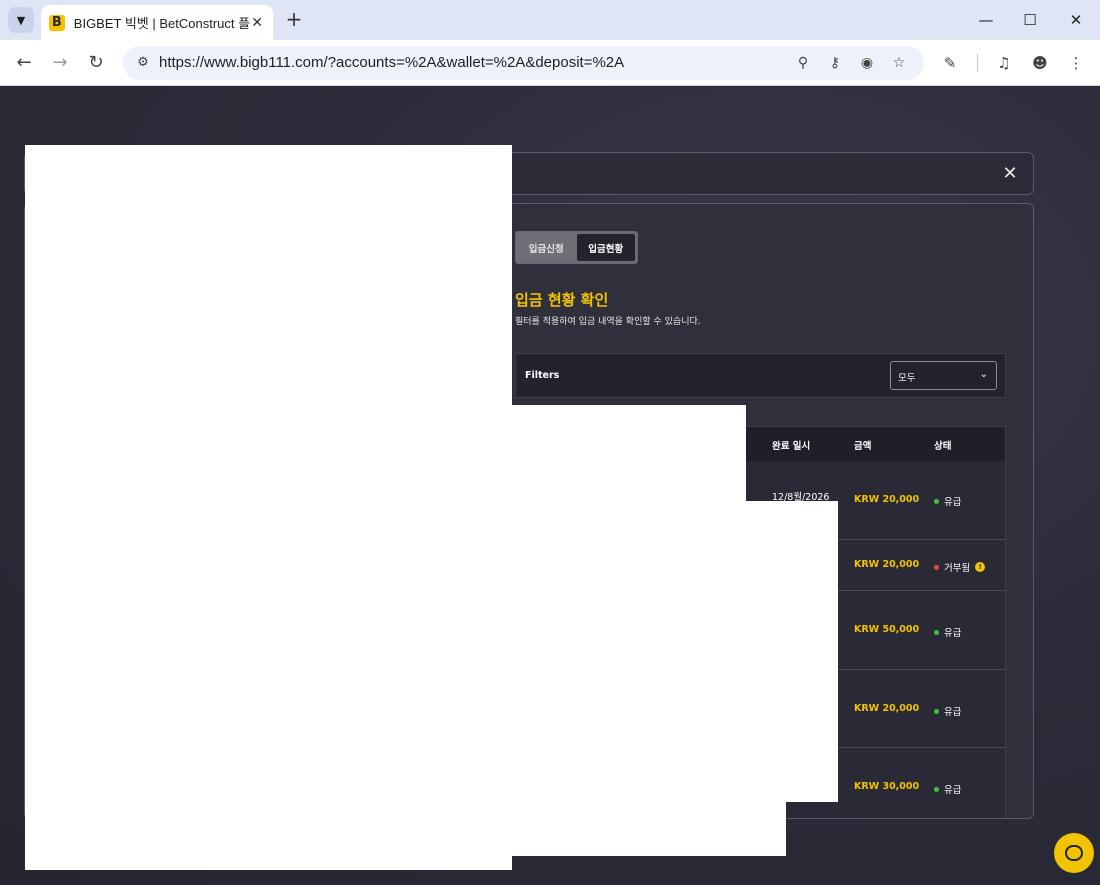 Image resolution: width=1100 pixels, height=885 pixels. I want to click on section-description: 필터를 적용하여 입금 내역을 확인할 수 있습니다., so click(608, 322).